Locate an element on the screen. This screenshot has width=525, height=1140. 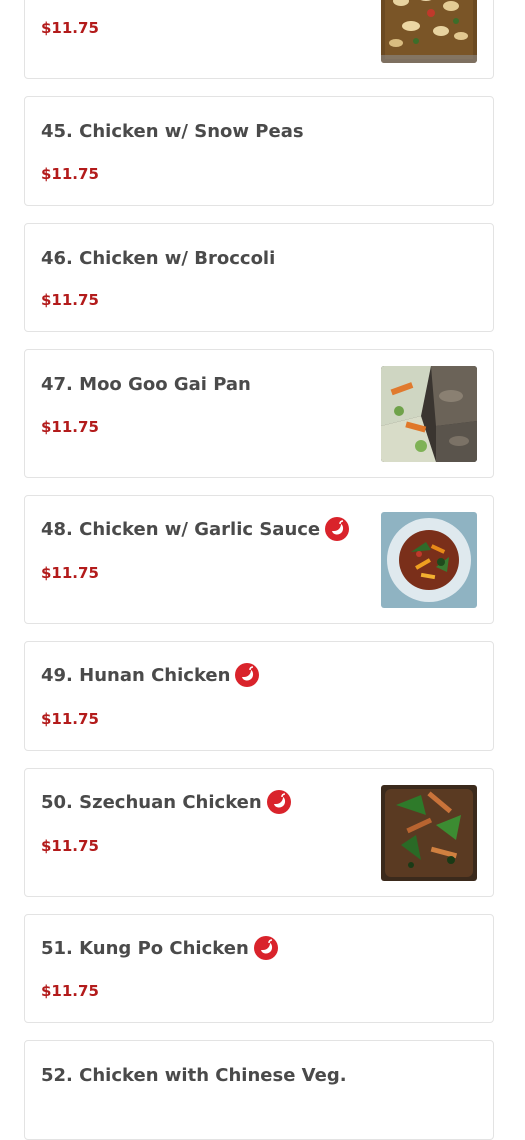
menu-item-card-49: 49. Hunan Chicken $11.75 is located at coordinates (259, 696).